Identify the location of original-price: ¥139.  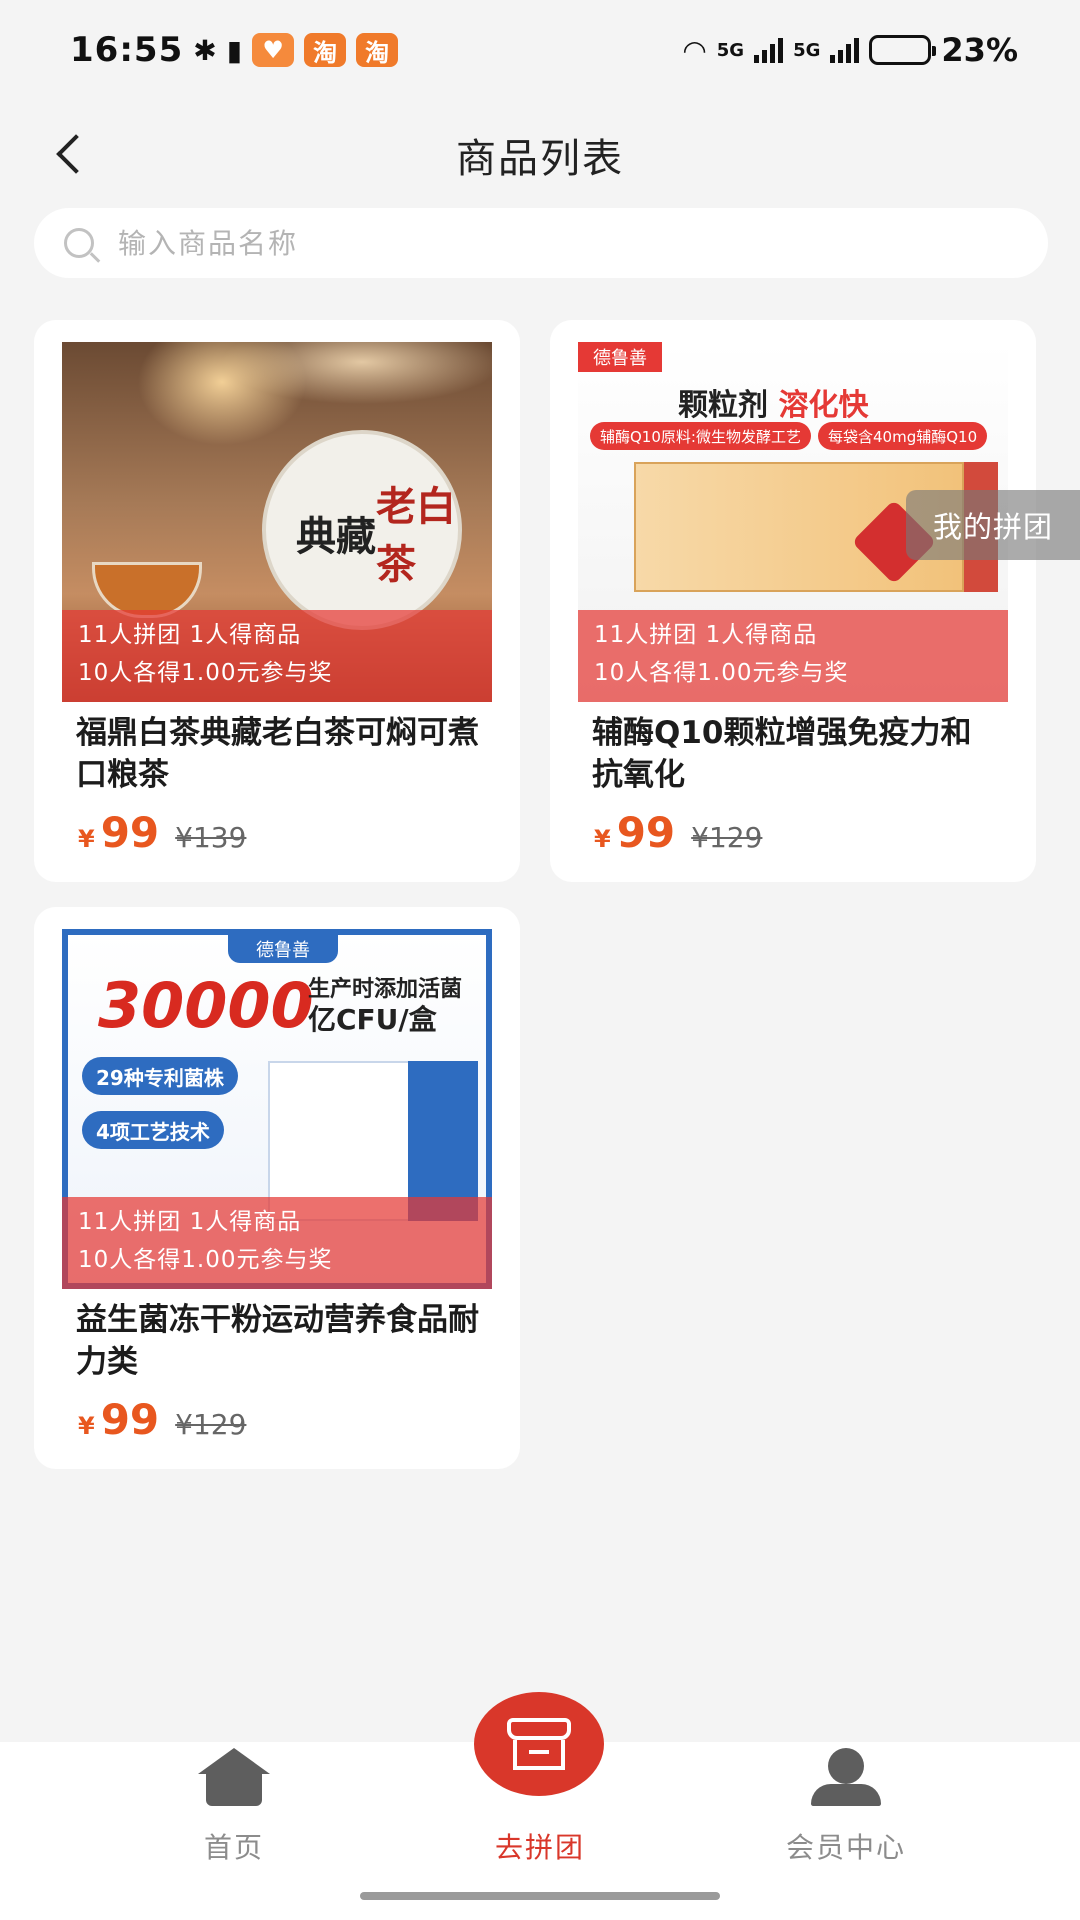
(211, 837).